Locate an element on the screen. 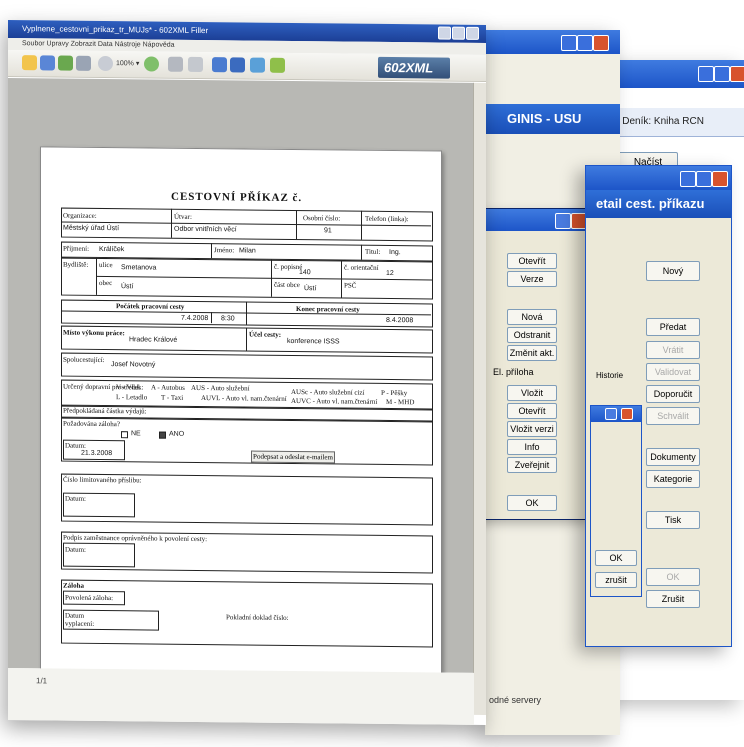  zmenit-akt-button: Změnit akt. is located at coordinates (532, 353).